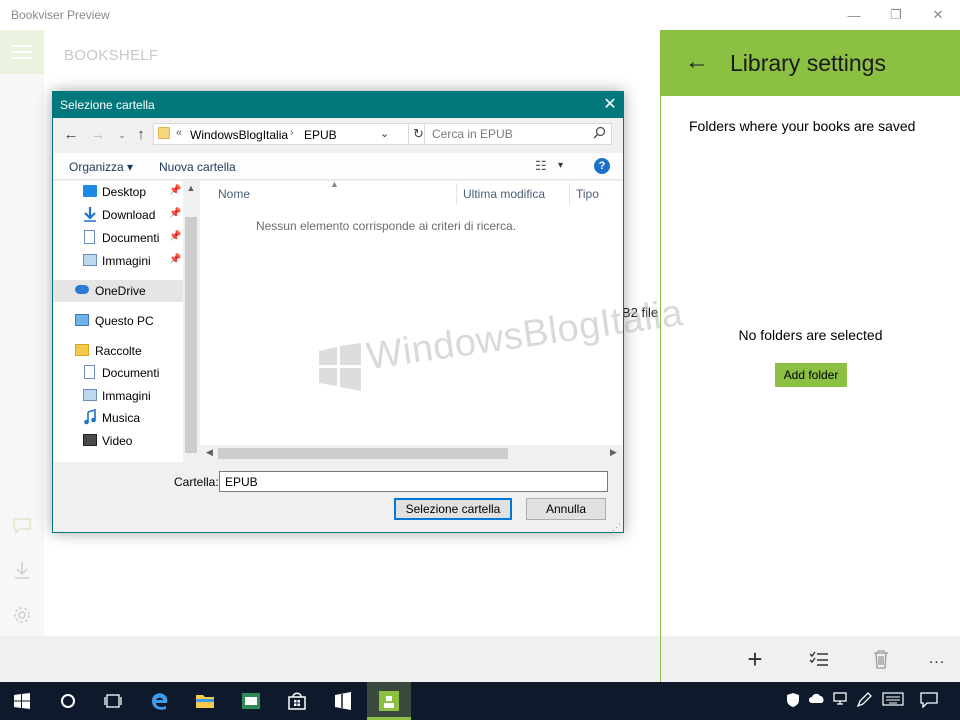 Image resolution: width=960 pixels, height=720 pixels. I want to click on minimize-button: —, so click(854, 15).